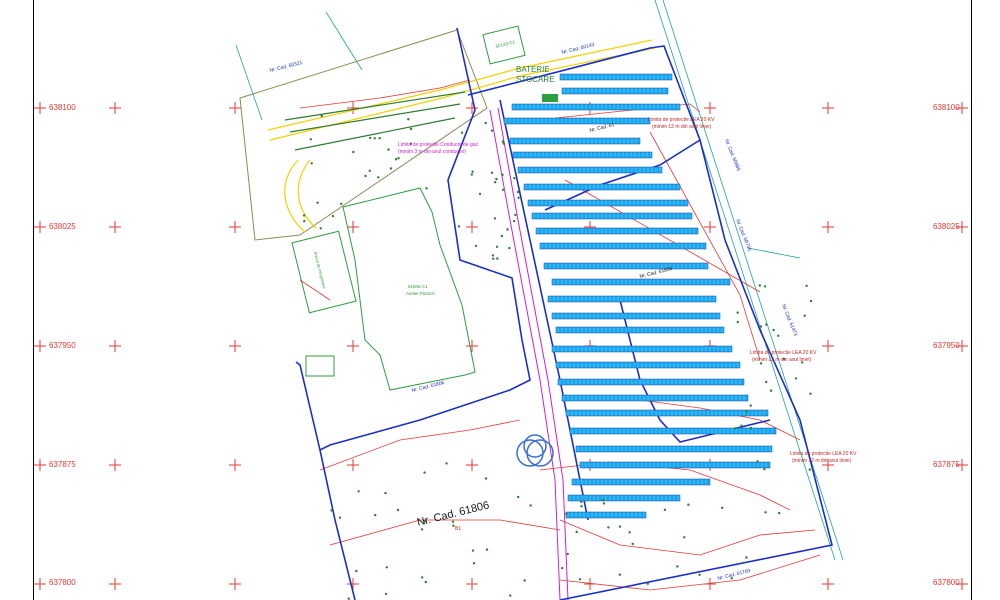 The width and height of the screenshot is (1000, 600). I want to click on battery-label-1: BATERIE, so click(533, 69).